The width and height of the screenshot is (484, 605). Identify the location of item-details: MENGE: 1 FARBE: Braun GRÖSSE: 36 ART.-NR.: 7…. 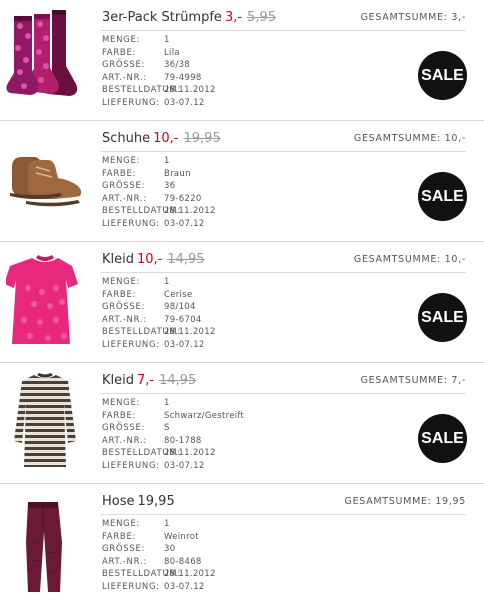
(159, 193).